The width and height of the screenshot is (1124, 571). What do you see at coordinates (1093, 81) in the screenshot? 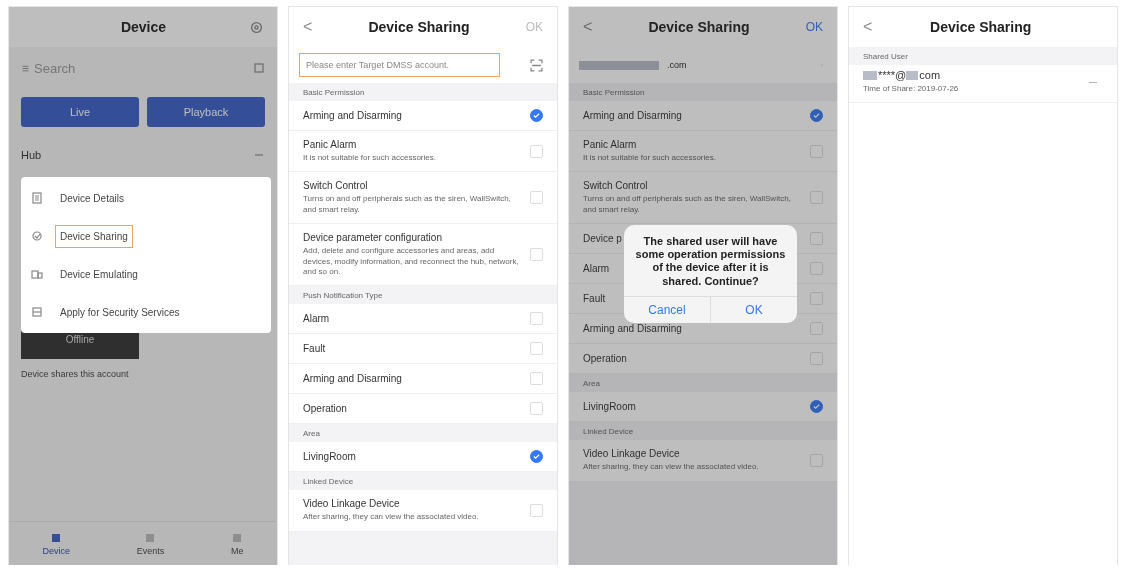
I see `more-button: —` at bounding box center [1093, 81].